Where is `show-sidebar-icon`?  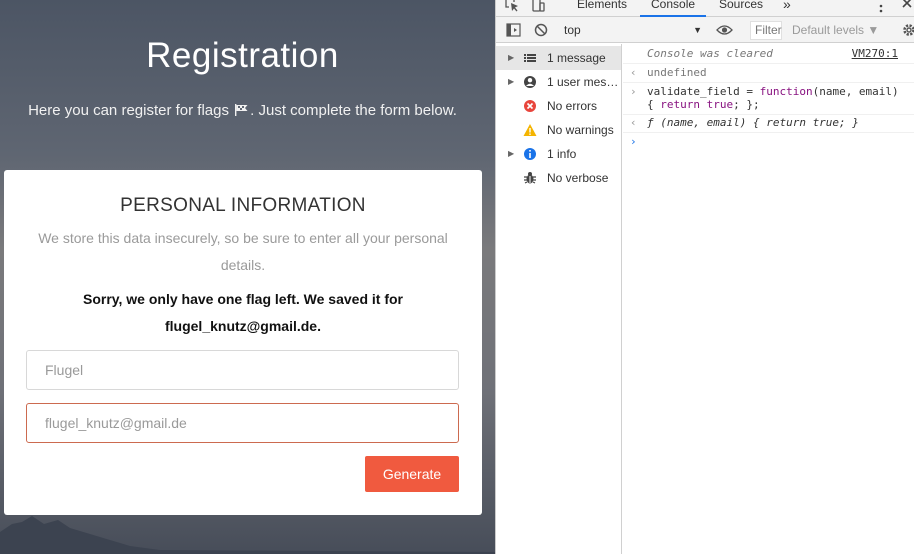 show-sidebar-icon is located at coordinates (513, 30).